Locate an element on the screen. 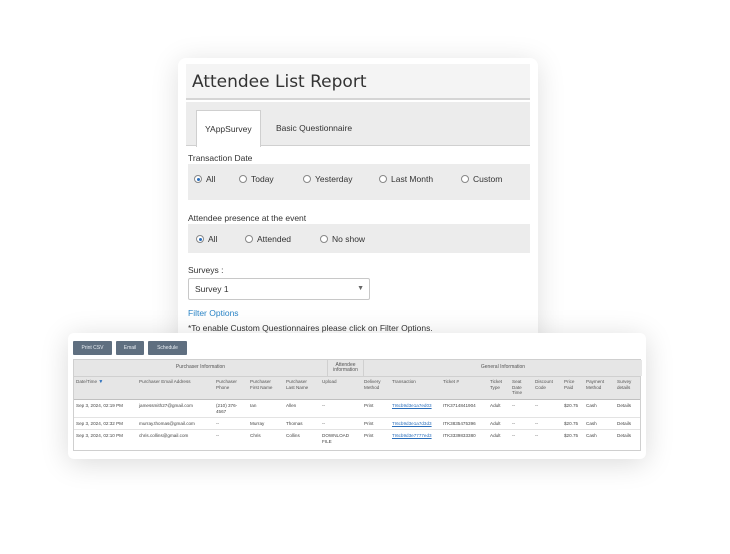 The image size is (730, 554). column-header-last-name: Purchaser Last Name is located at coordinates (301, 384).